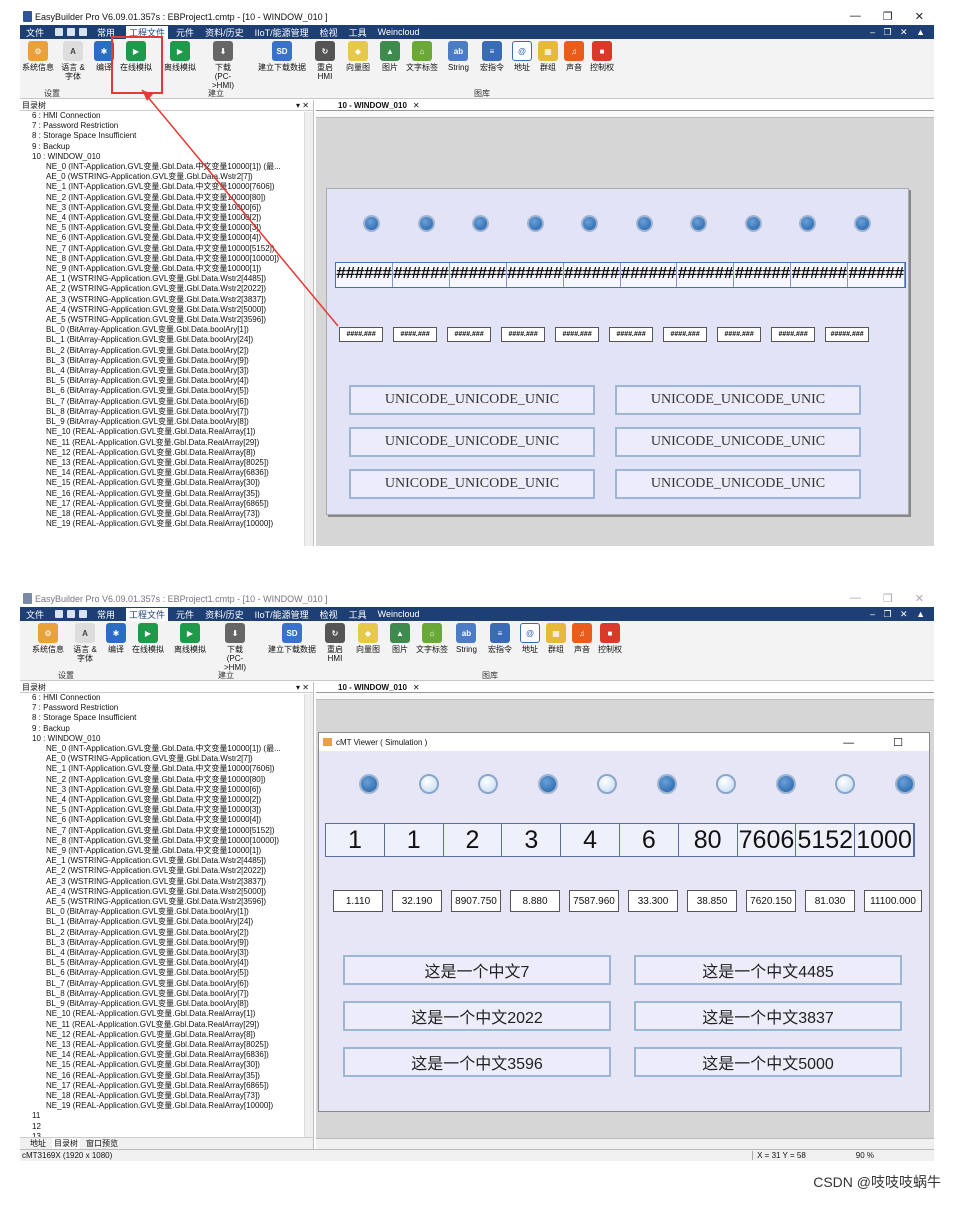 The width and height of the screenshot is (957, 1209). Describe the element at coordinates (168, 708) in the screenshot. I see `tree-item: 7 : Password Restriction` at that location.